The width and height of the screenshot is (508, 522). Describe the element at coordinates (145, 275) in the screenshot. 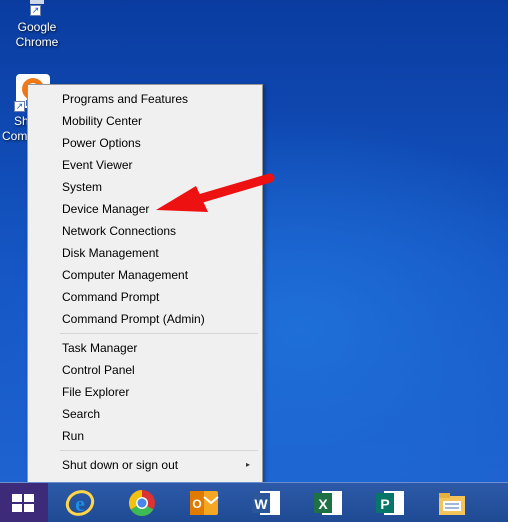

I see `menu-item-computer-management: Computer Management` at that location.